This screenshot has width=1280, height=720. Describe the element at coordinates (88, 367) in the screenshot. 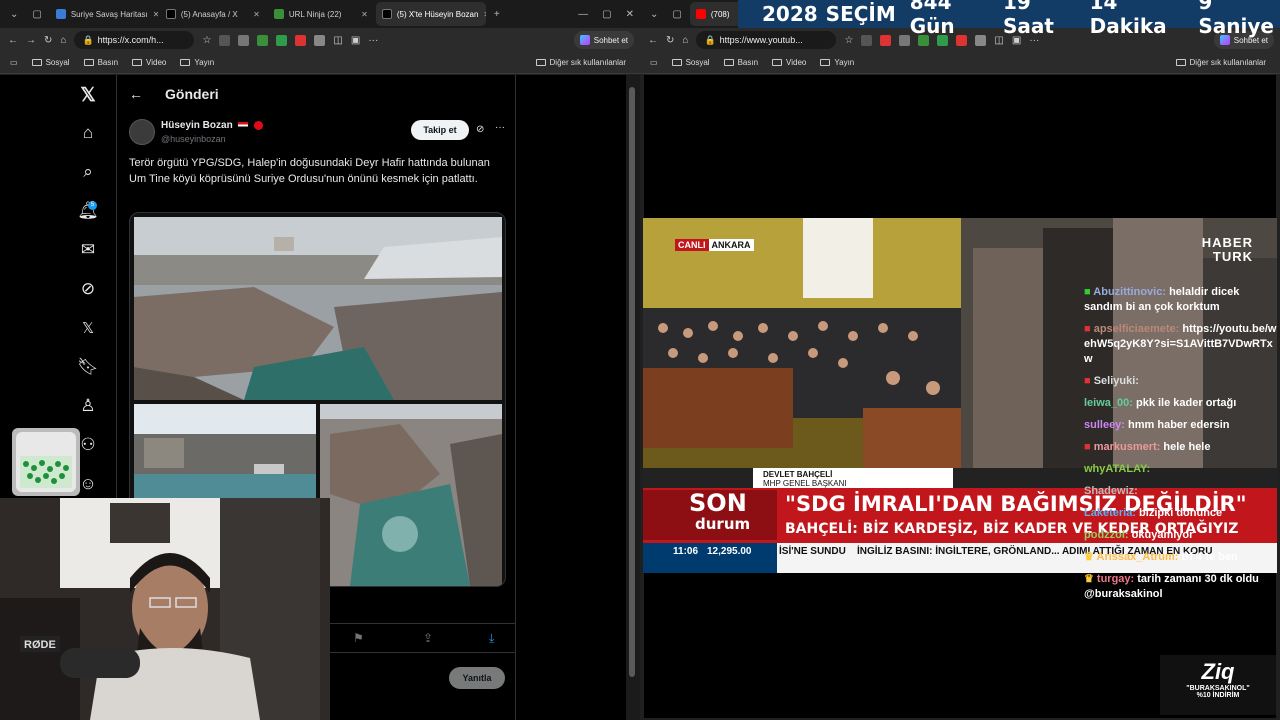

I see `bookmarks-icon: 🔖︎` at that location.